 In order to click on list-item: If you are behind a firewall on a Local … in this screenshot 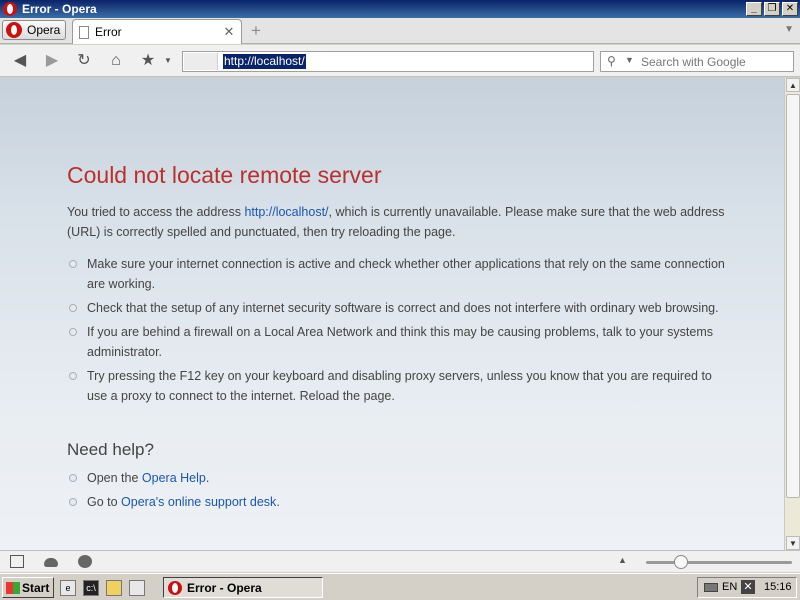, I will do `click(397, 342)`.